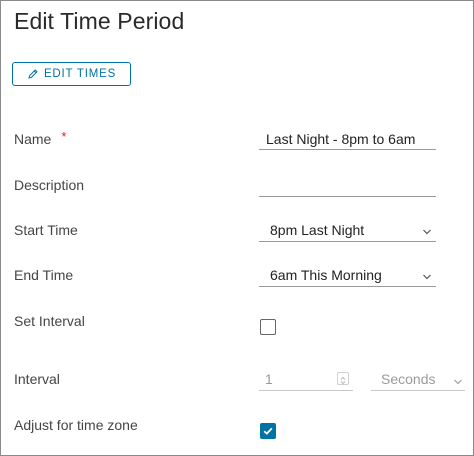  What do you see at coordinates (268, 327) in the screenshot?
I see `set-interval-checkbox` at bounding box center [268, 327].